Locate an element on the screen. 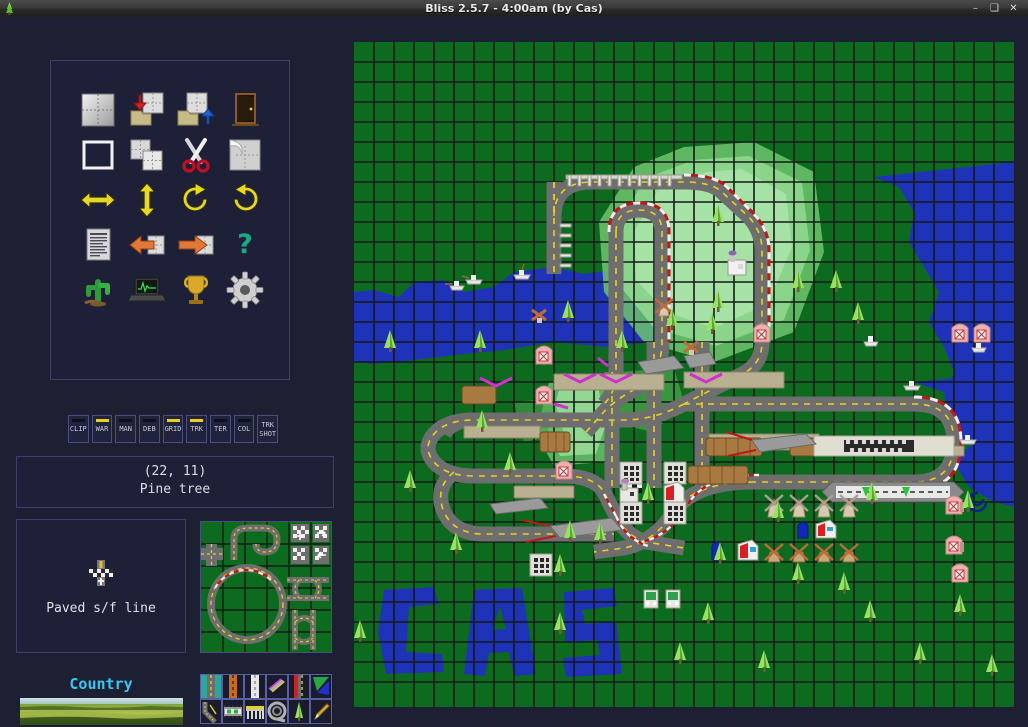 The width and height of the screenshot is (1028, 727). pine-tree-icon is located at coordinates (299, 711).